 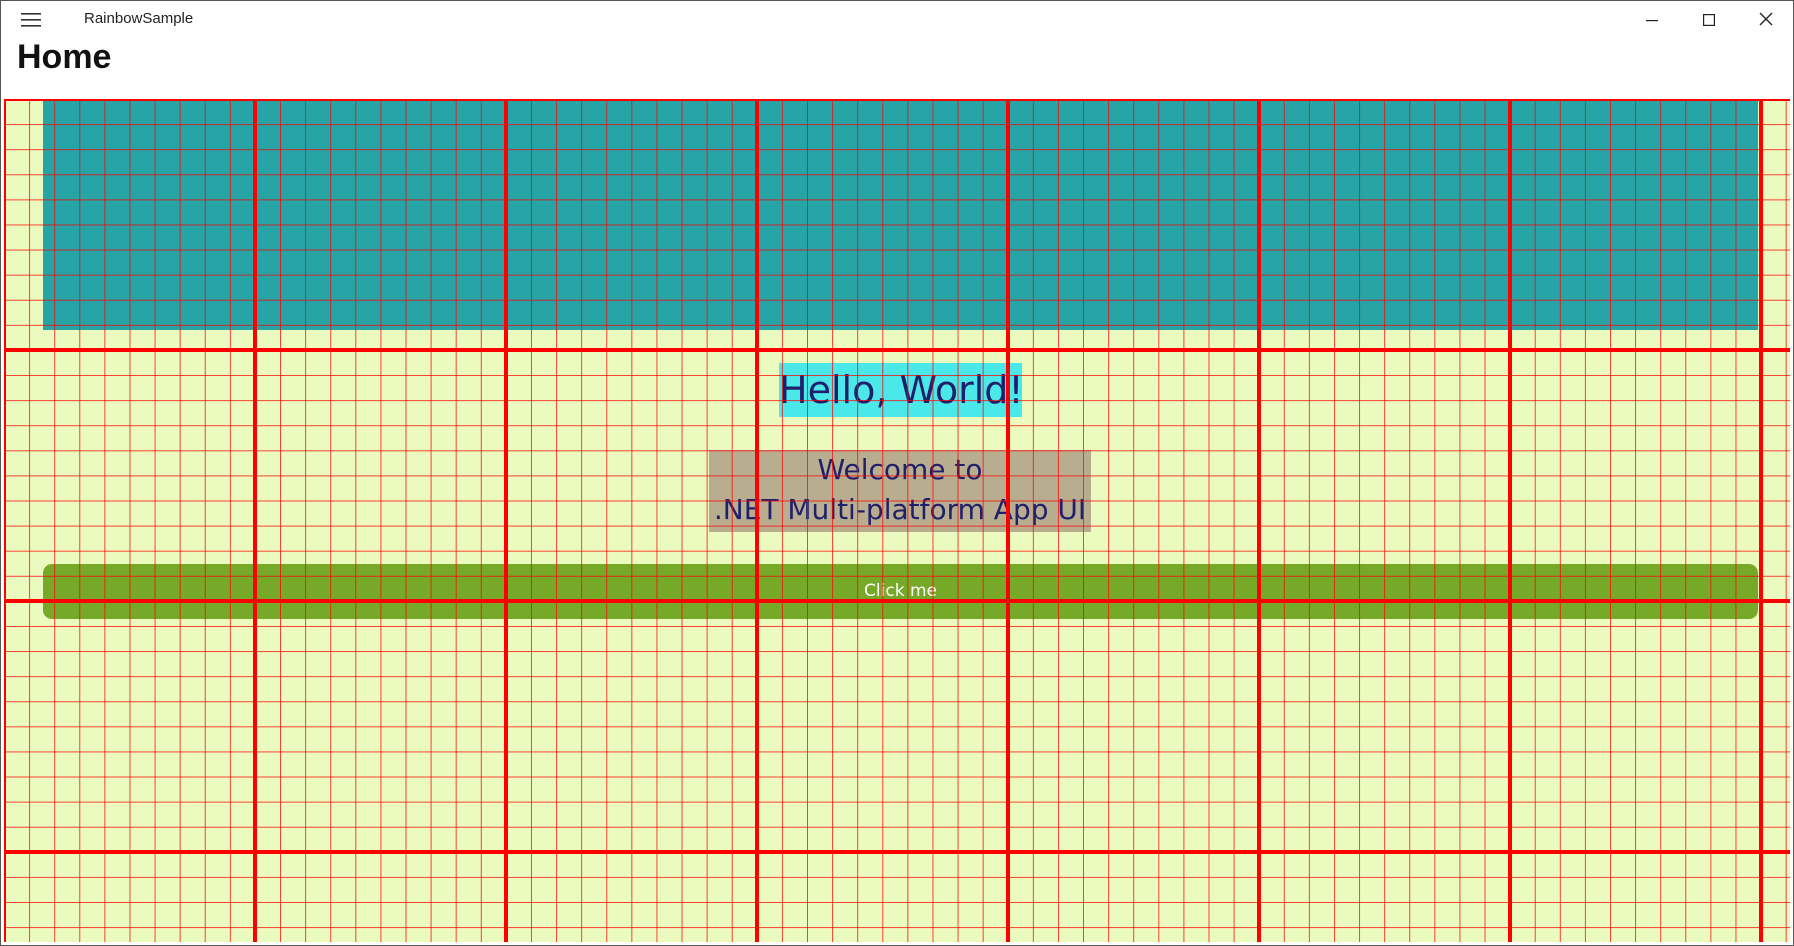 I want to click on minimize-button, so click(x=1651, y=20).